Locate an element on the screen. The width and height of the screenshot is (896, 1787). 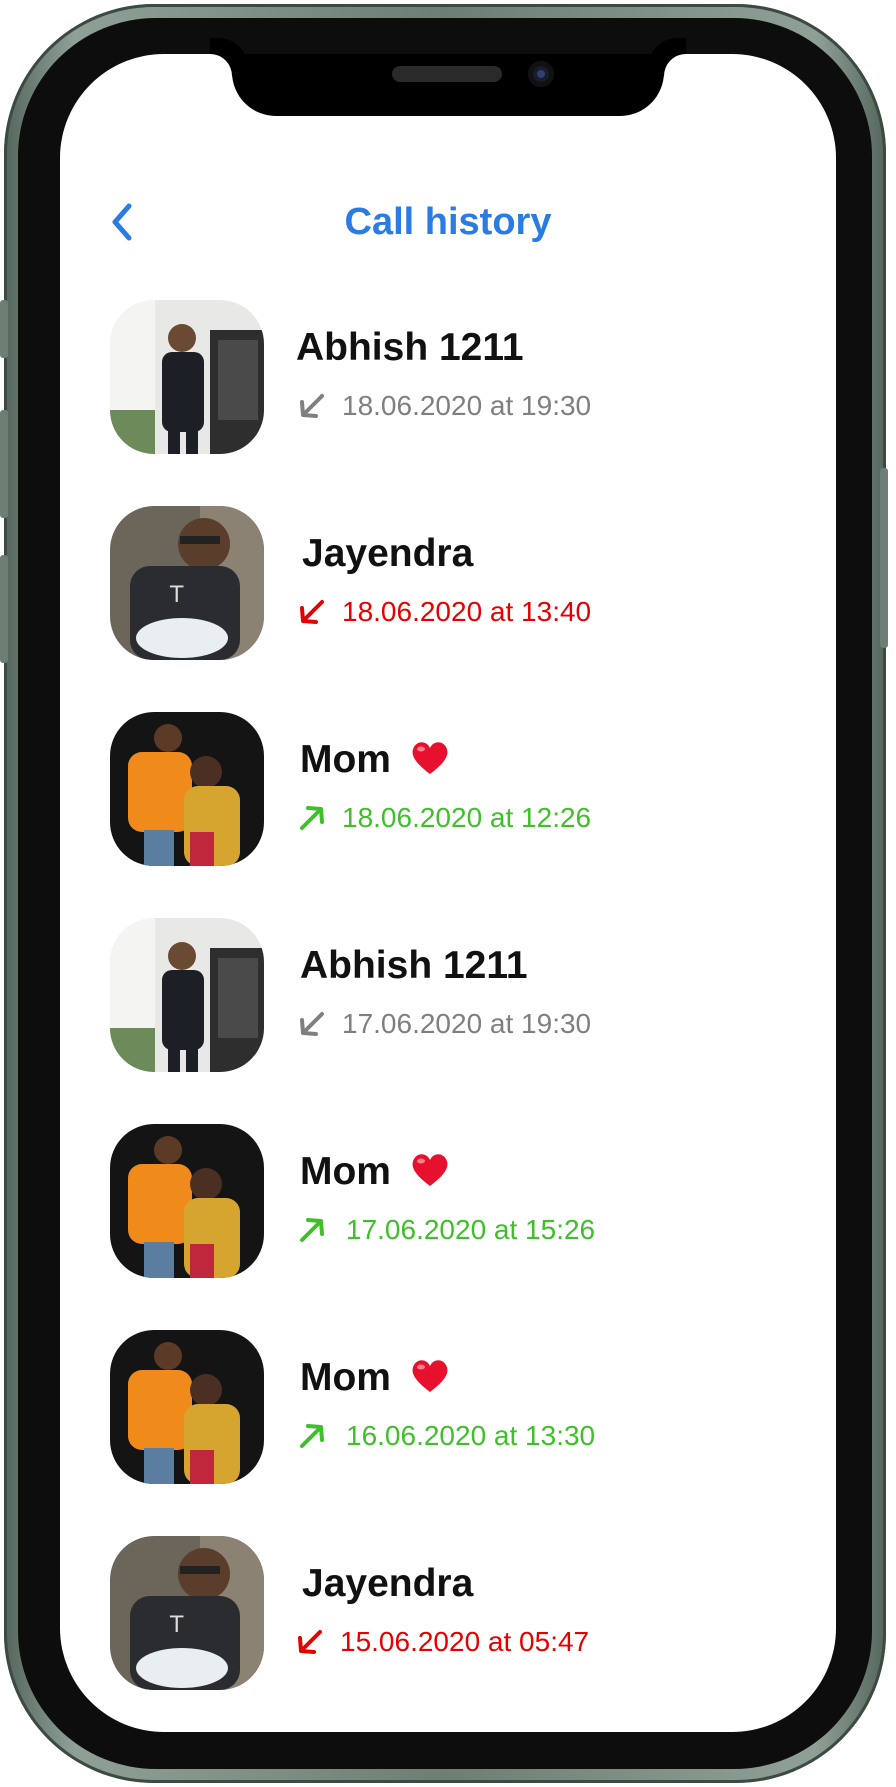
speaker-grille is located at coordinates (447, 74).